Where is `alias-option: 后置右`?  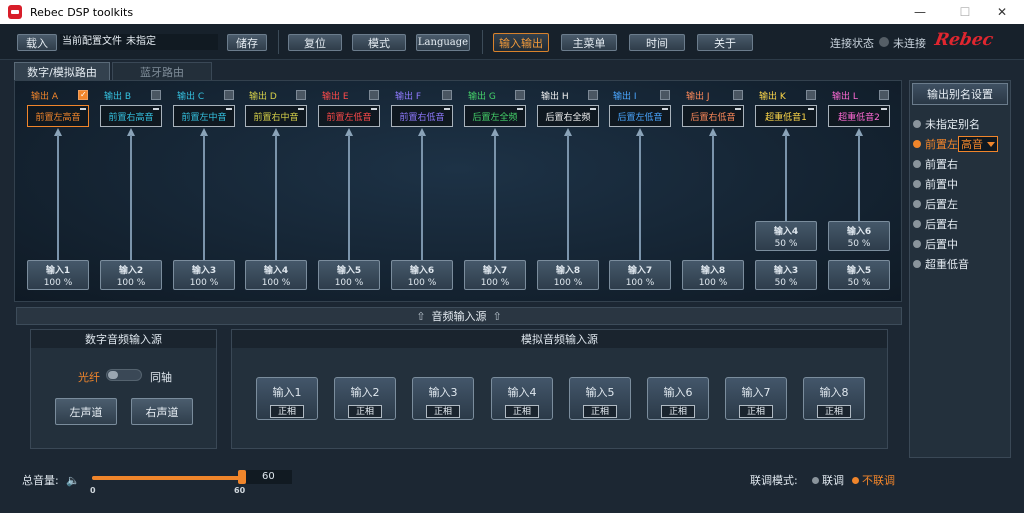
alias-option: 后置右 is located at coordinates (935, 224).